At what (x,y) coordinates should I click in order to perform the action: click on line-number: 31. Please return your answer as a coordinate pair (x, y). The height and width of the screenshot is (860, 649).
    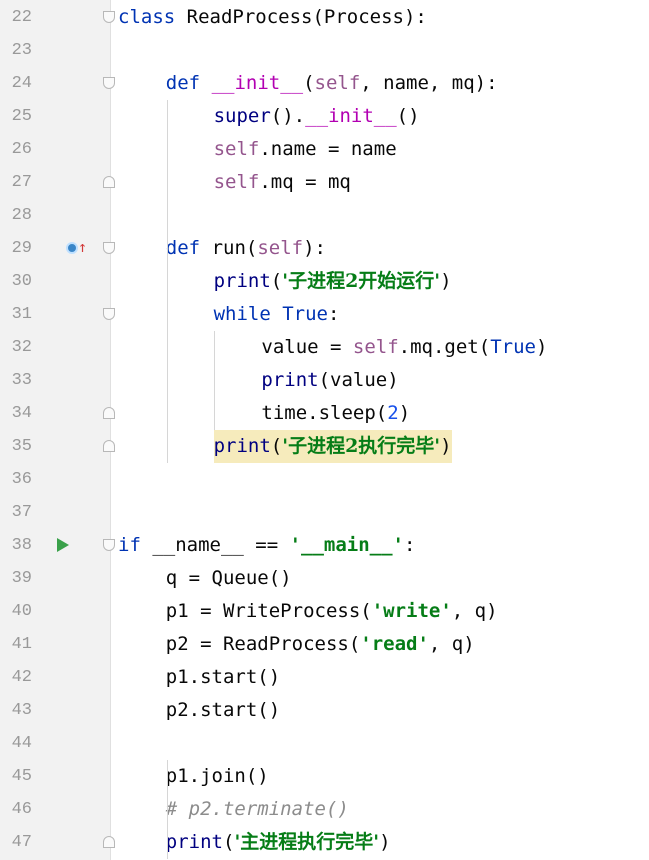
    Looking at the image, I should click on (21, 314).